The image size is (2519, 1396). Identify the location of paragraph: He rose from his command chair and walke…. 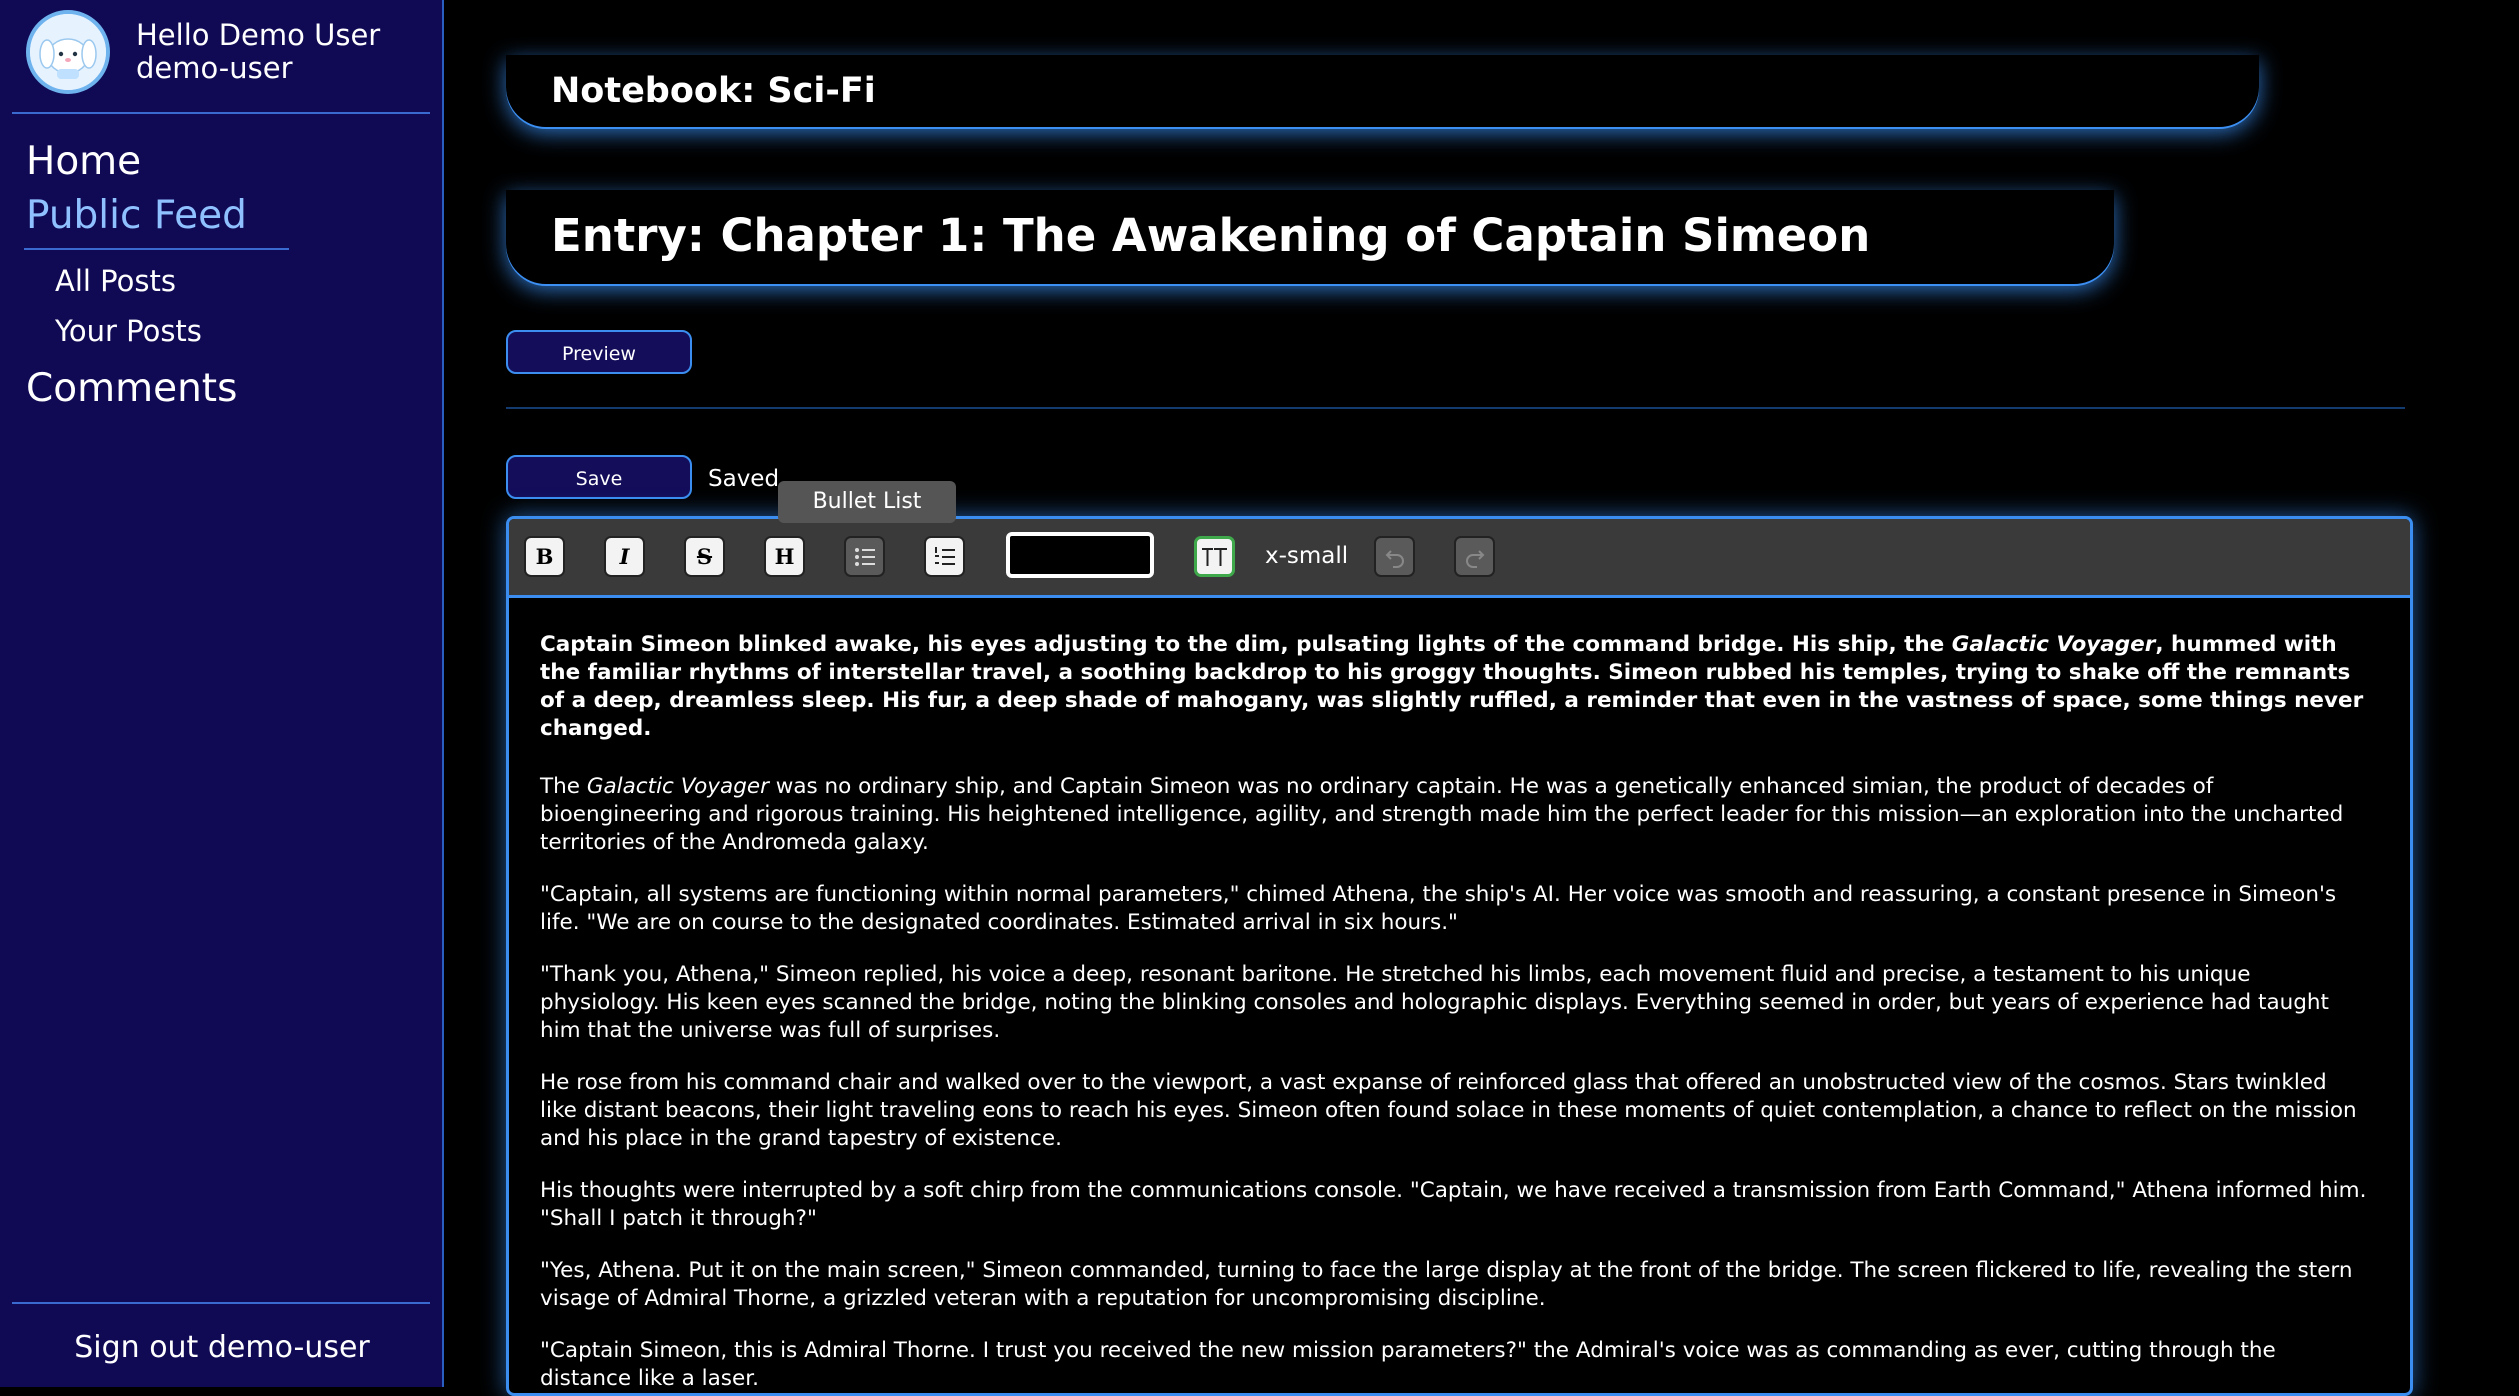
(1448, 1110).